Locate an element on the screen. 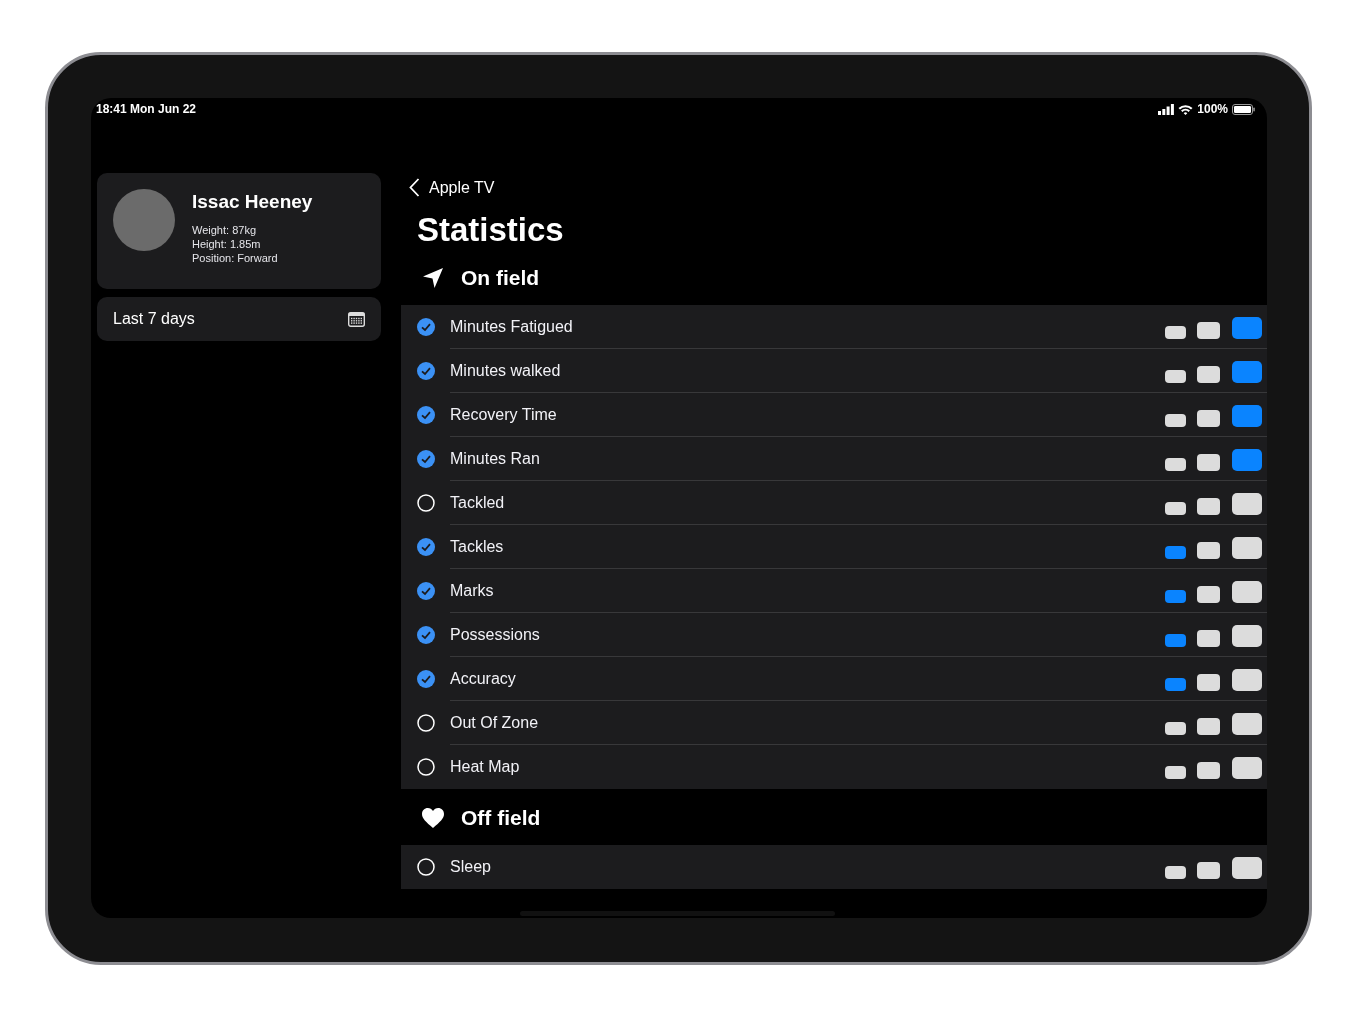 The image size is (1358, 1025). calendar-icon is located at coordinates (356, 319).